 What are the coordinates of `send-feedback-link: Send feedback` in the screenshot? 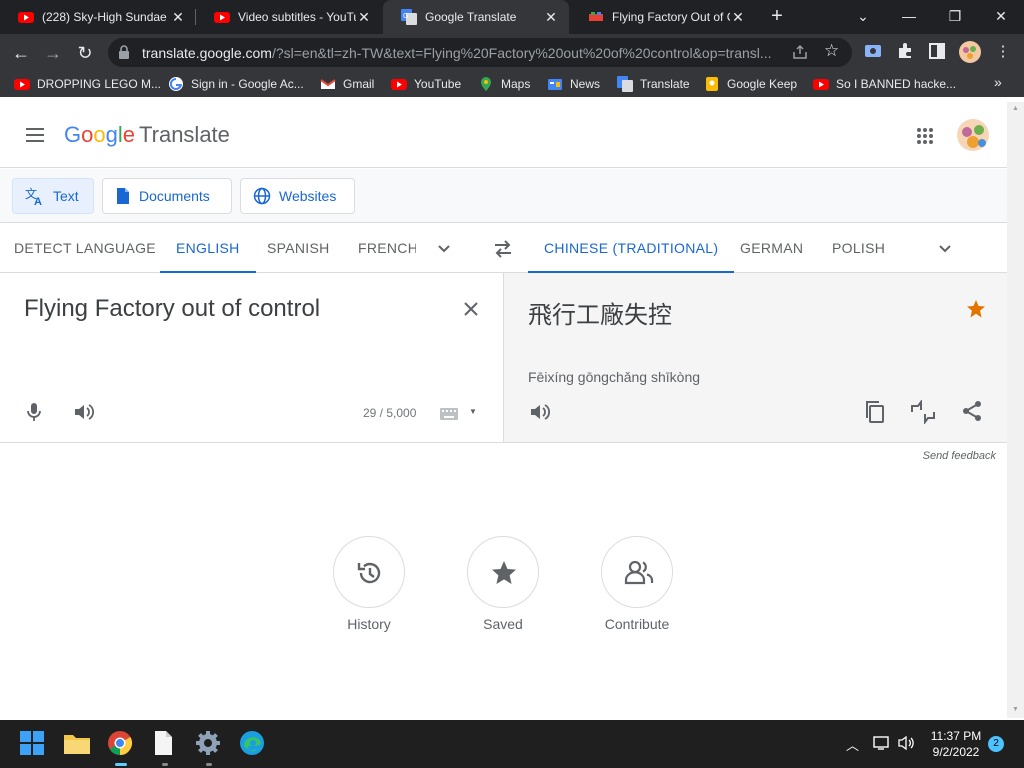 It's located at (938, 456).